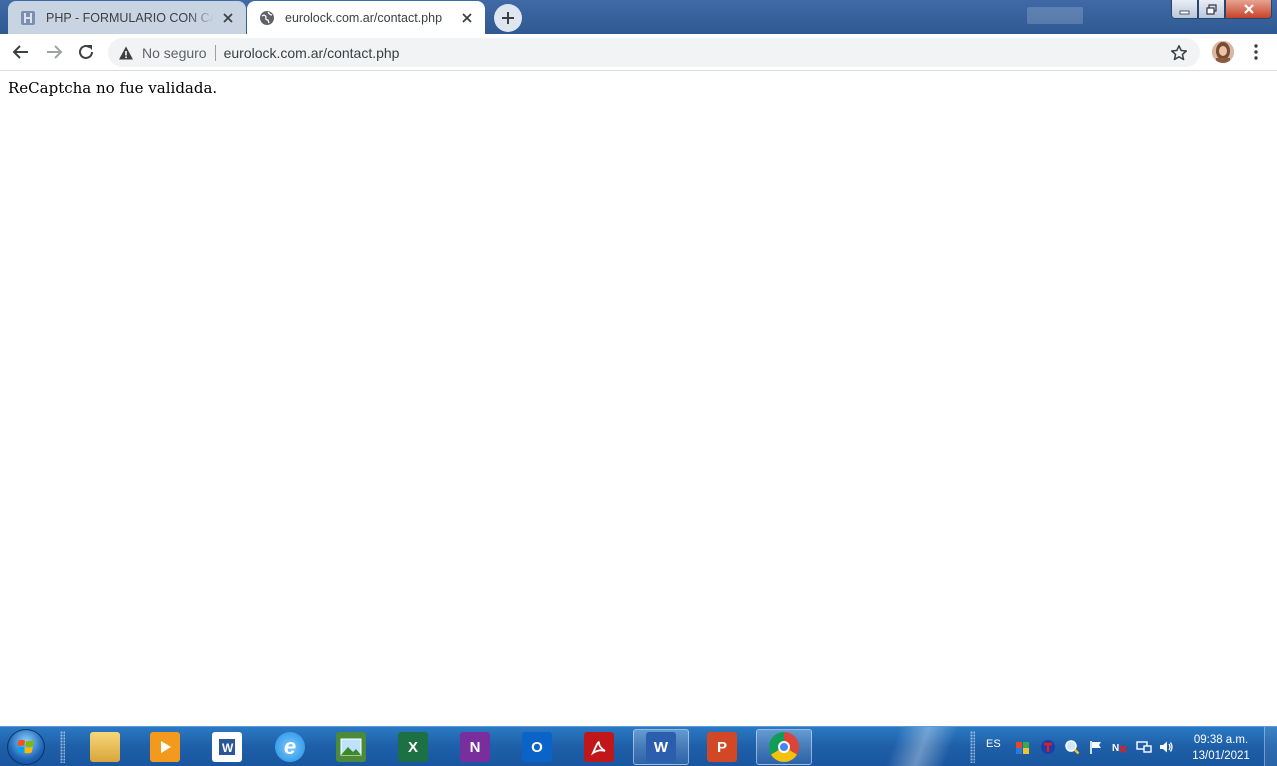 This screenshot has width=1277, height=766. I want to click on tab-eurolock-contact: eurolock.com.ar/contact.php, so click(366, 17).